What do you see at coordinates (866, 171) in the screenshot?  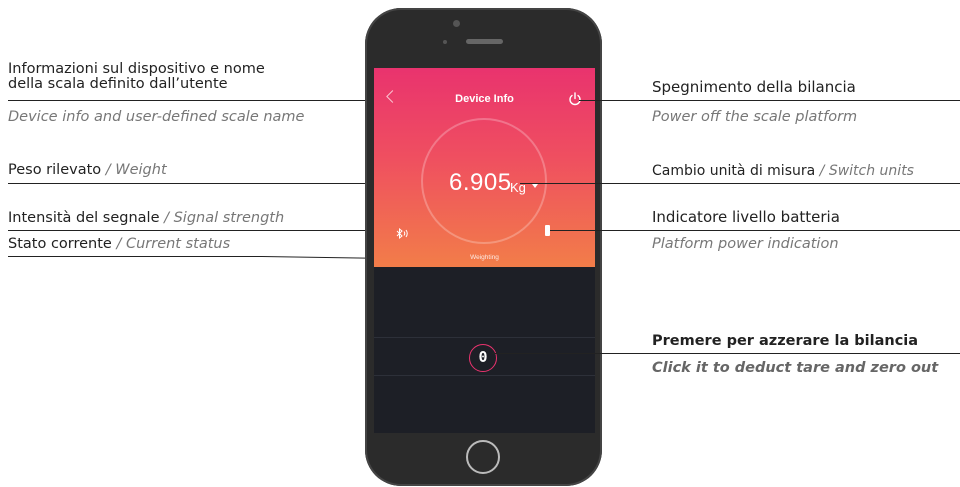 I see `units-annotation-en: / Switch units` at bounding box center [866, 171].